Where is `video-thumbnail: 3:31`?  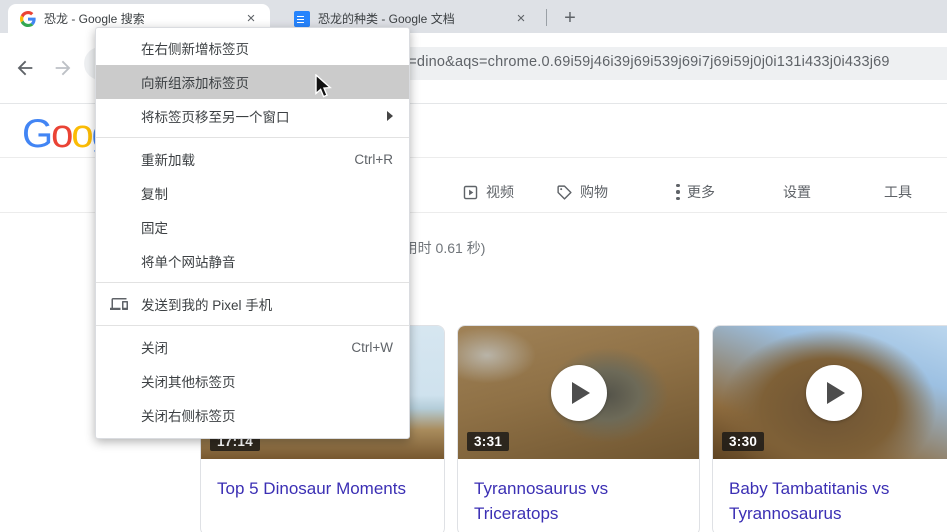 video-thumbnail: 3:31 is located at coordinates (578, 392).